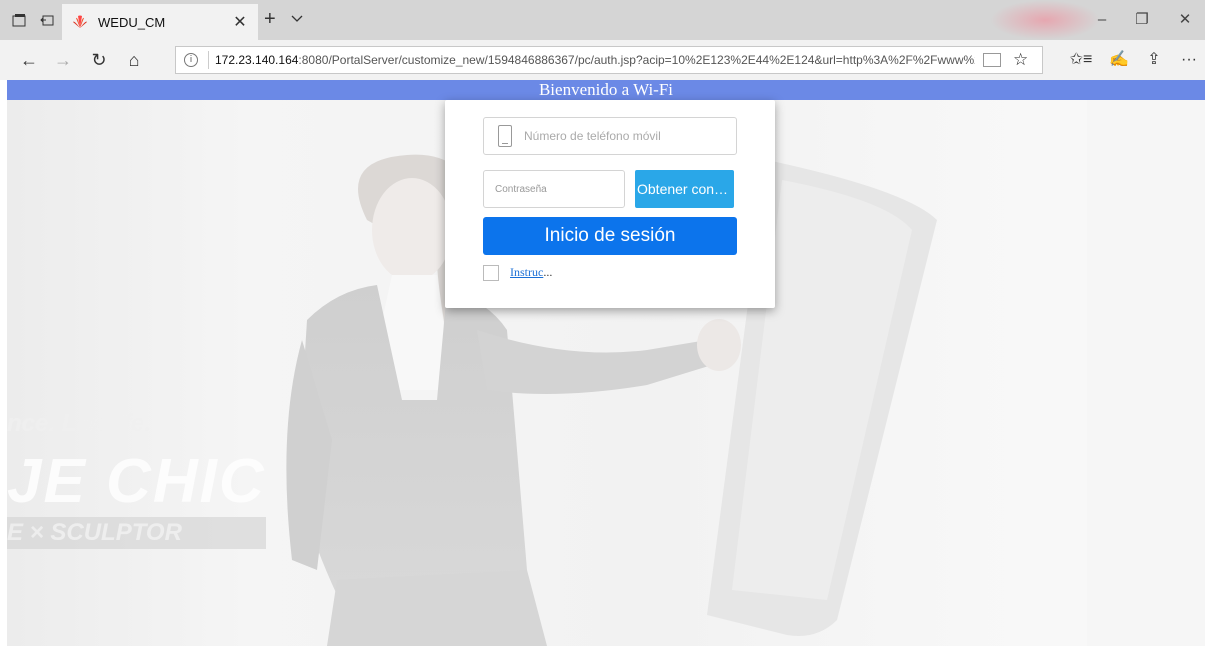  What do you see at coordinates (554, 189) in the screenshot?
I see `password-input` at bounding box center [554, 189].